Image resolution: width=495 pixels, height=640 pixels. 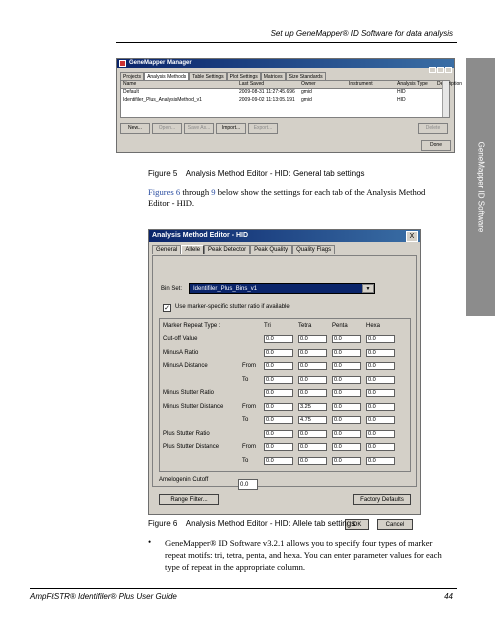 I want to click on close-icon, so click(x=448, y=70).